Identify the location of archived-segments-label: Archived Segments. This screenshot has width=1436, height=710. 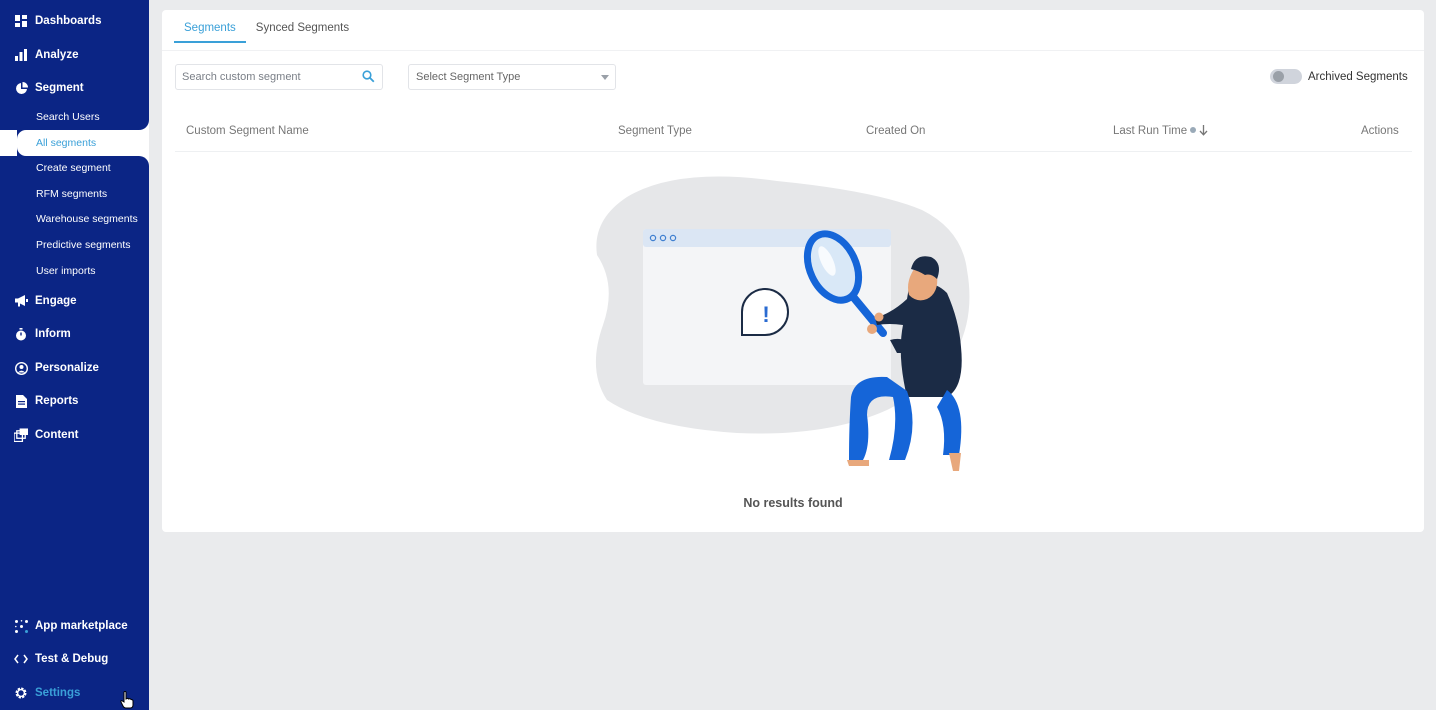
(1358, 77).